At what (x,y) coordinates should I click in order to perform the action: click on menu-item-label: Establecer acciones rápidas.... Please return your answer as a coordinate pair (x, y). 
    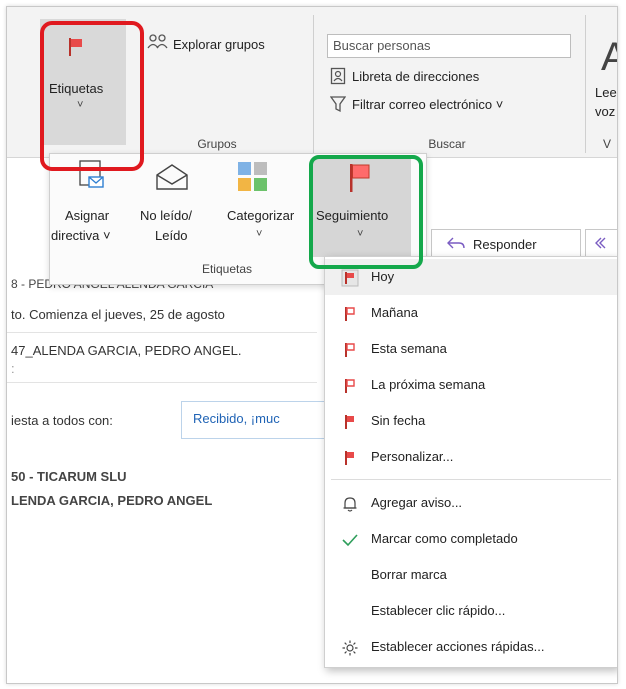
    Looking at the image, I should click on (458, 646).